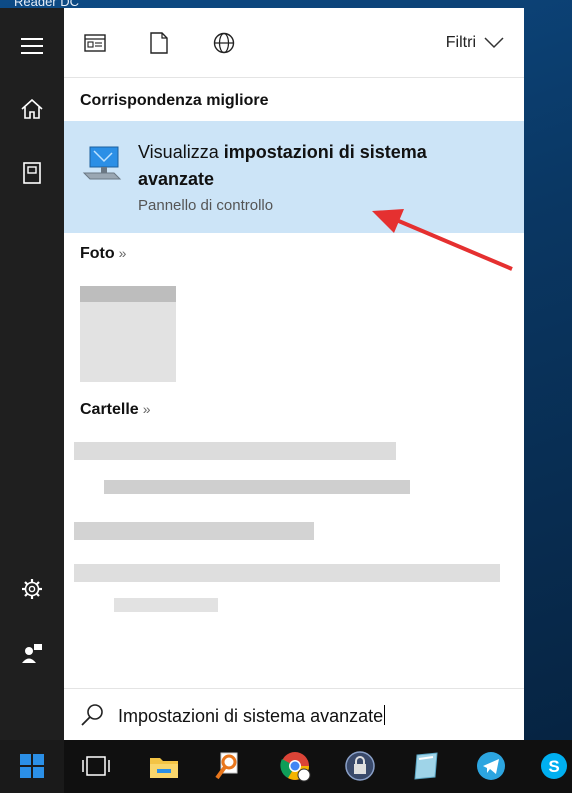  I want to click on filters-dropdown: Filtri, so click(475, 43).